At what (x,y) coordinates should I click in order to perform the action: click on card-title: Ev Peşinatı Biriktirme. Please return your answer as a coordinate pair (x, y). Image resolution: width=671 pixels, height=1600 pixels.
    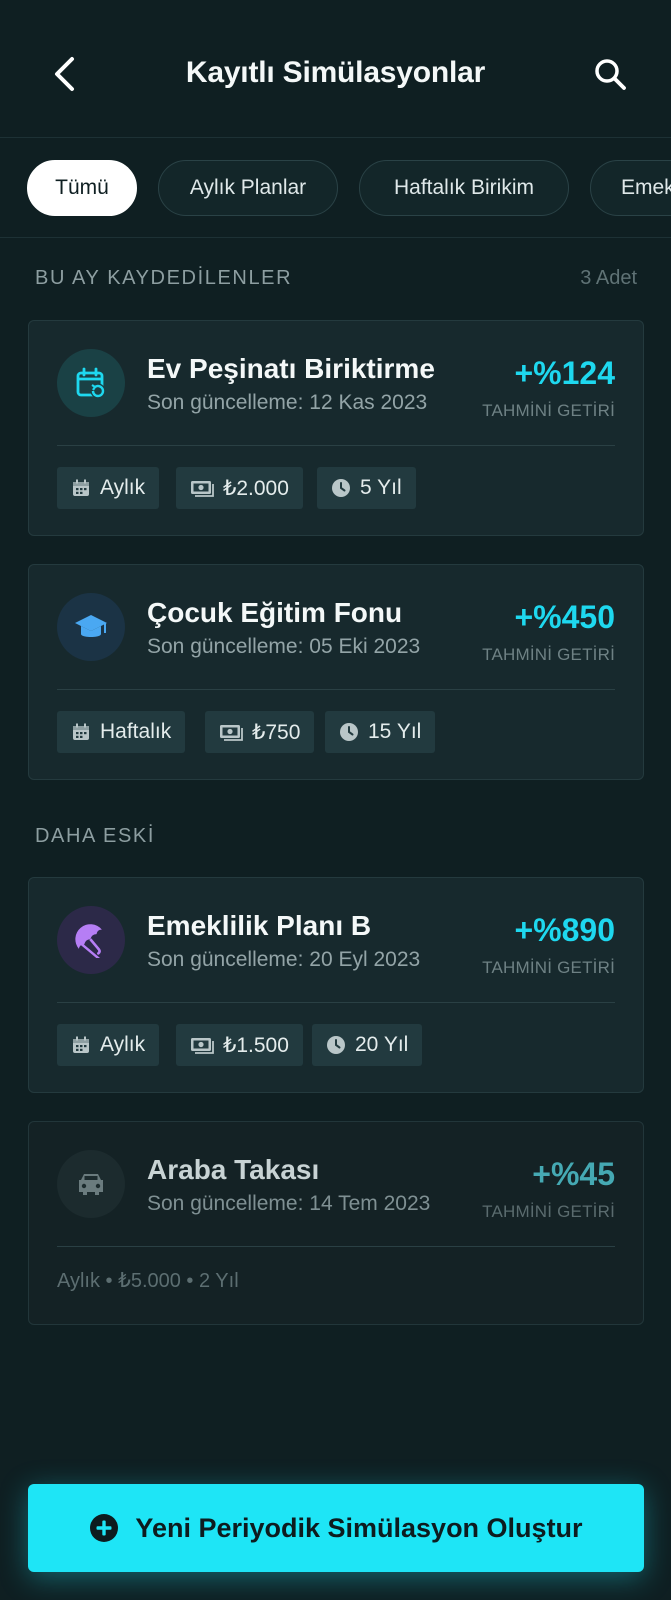
    Looking at the image, I should click on (291, 368).